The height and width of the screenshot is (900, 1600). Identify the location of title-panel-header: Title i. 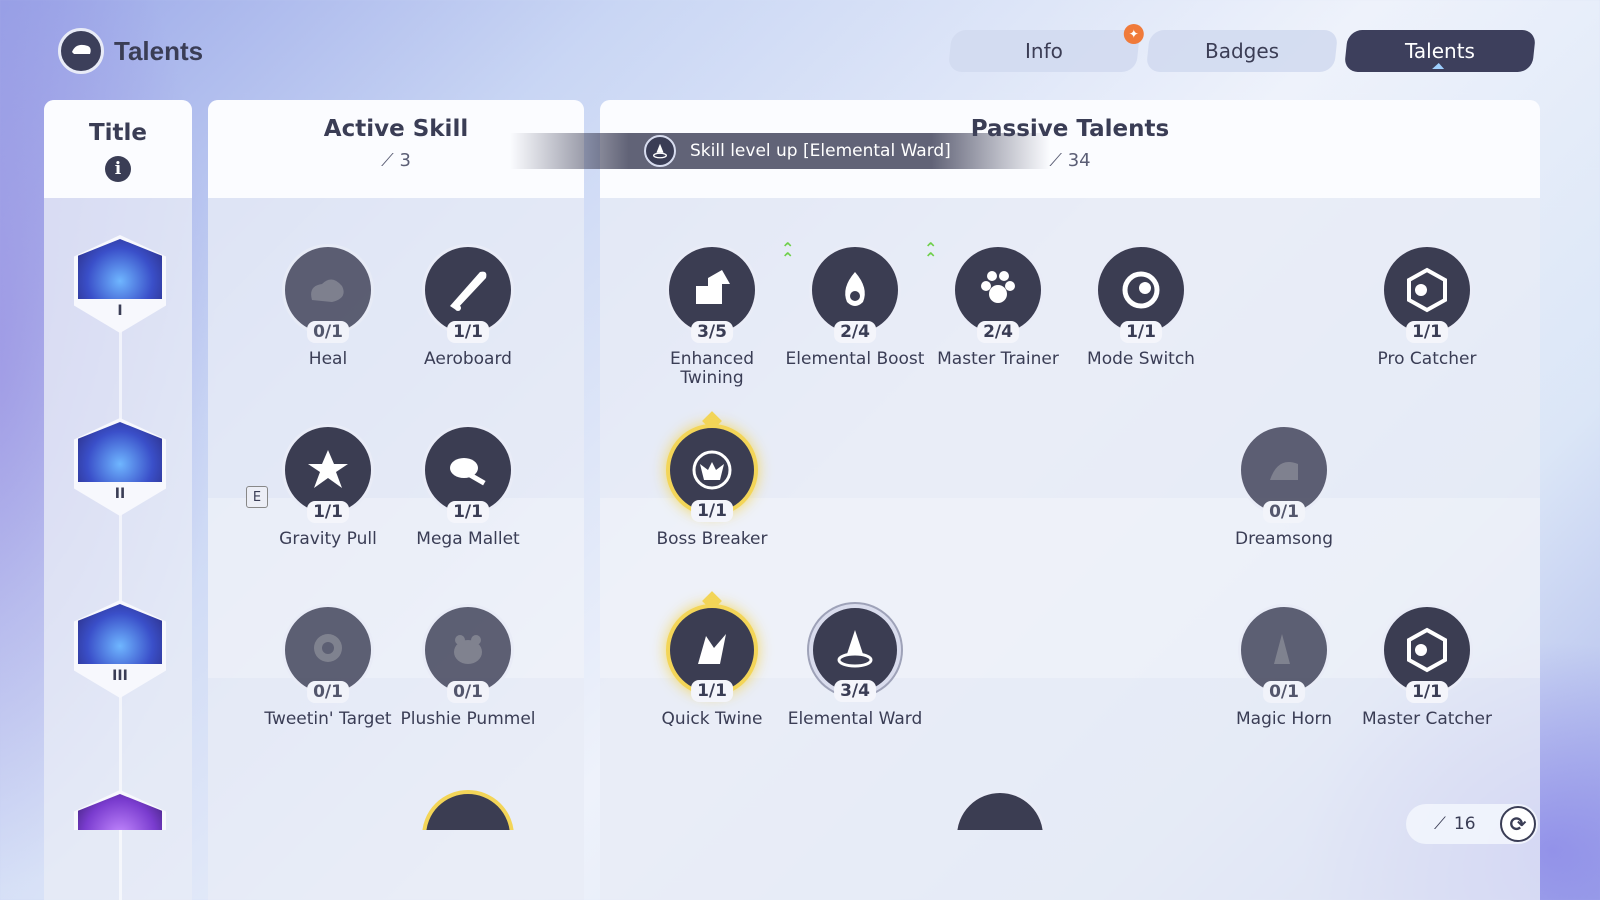
(118, 149).